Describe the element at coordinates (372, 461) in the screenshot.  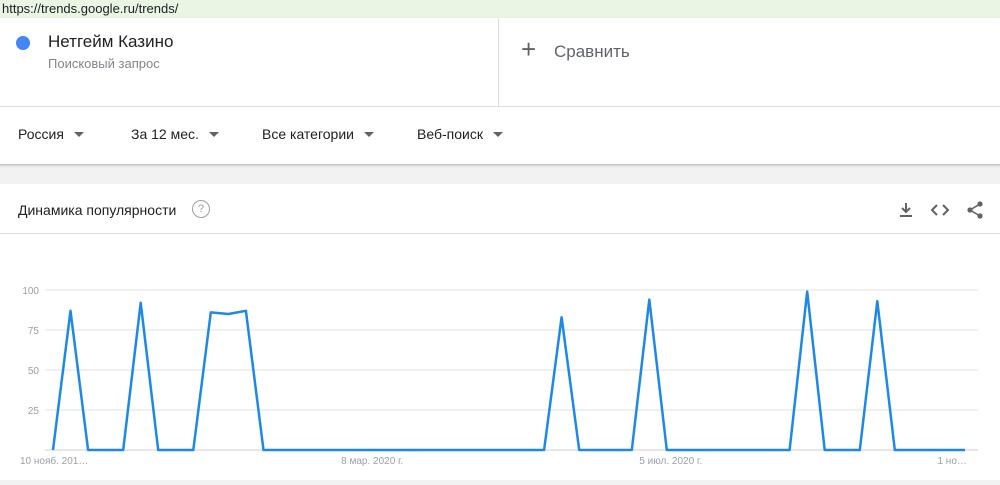
I see `x-tick-label: 8 мар. 2020 г.` at that location.